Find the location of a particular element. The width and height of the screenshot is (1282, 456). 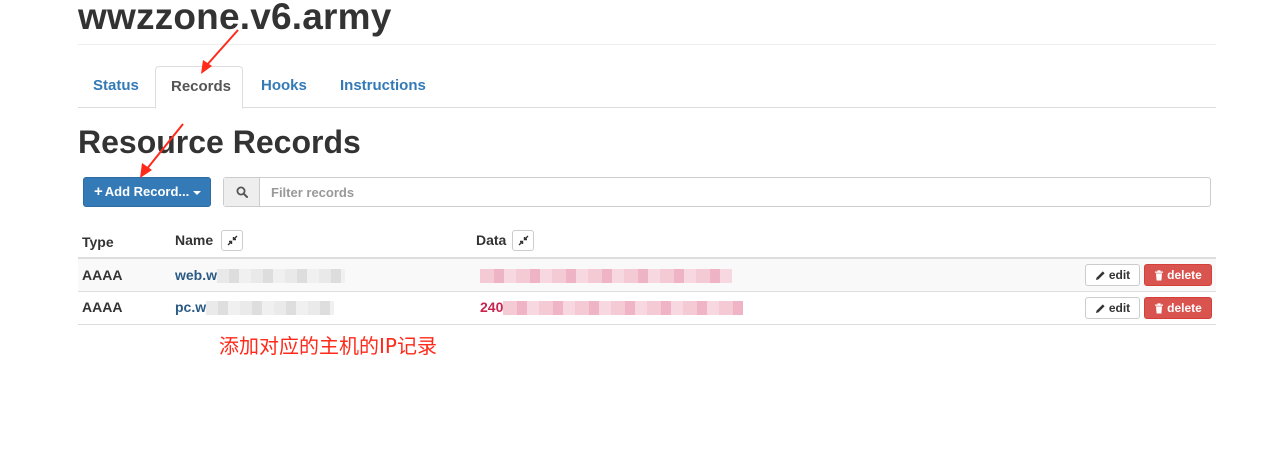

arrow-head-add-record is located at coordinates (146, 170).